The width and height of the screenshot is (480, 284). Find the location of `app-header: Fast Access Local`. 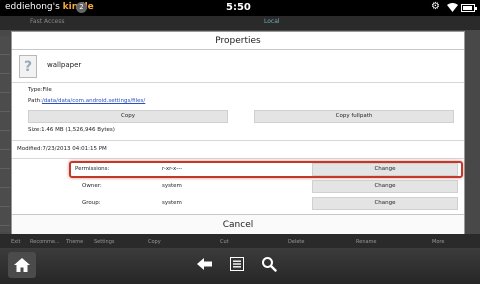

app-header: Fast Access Local is located at coordinates (240, 23).